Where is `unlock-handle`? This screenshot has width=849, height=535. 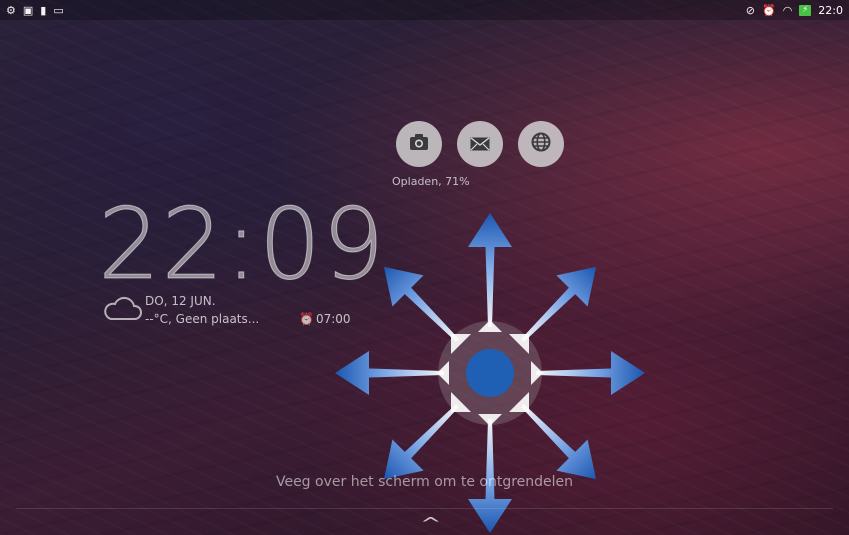 unlock-handle is located at coordinates (490, 373).